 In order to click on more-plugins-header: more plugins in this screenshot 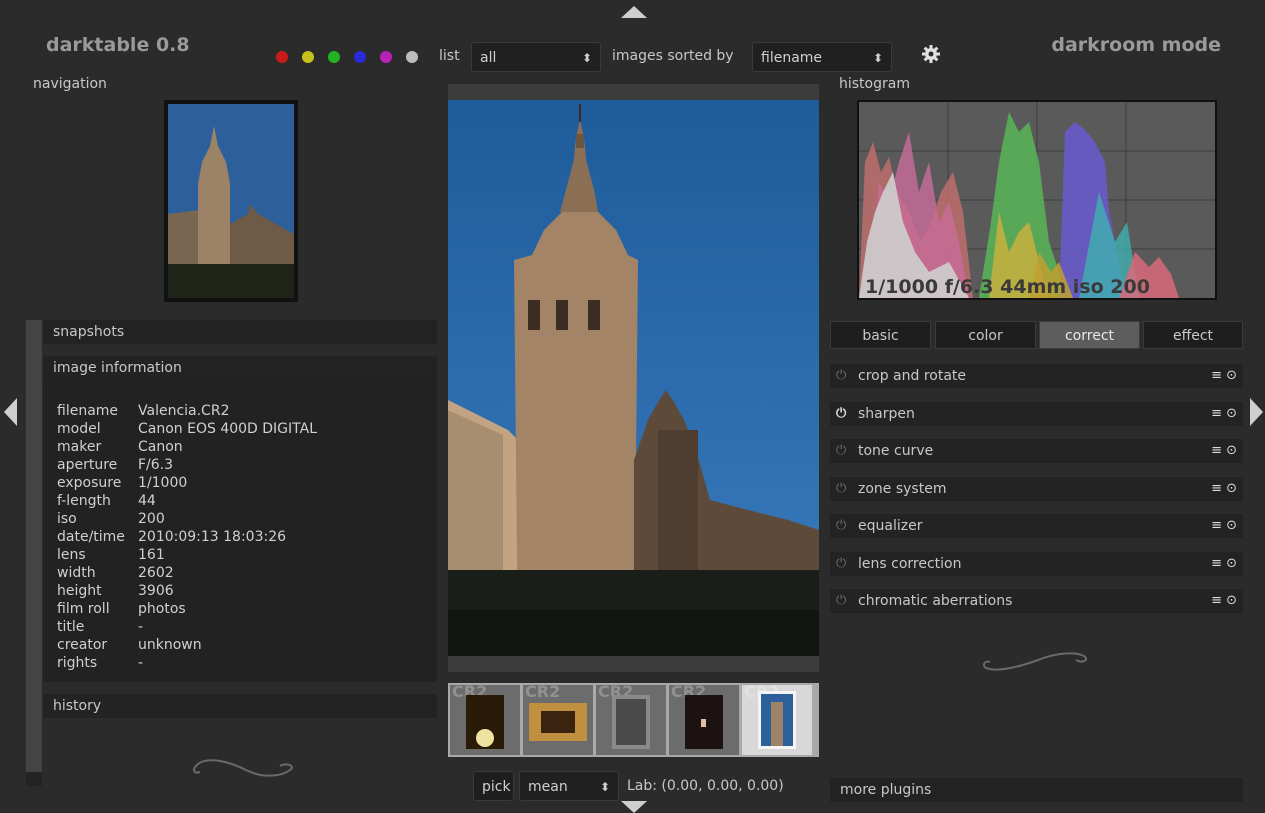, I will do `click(1036, 790)`.